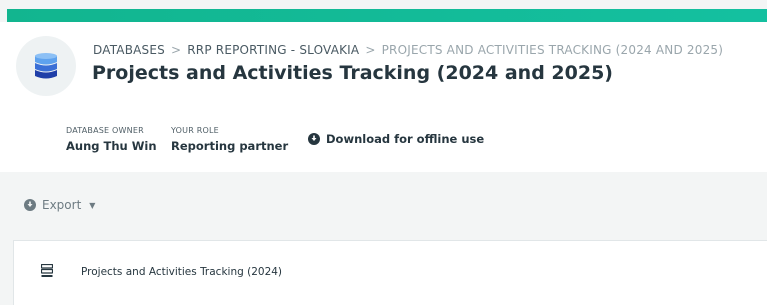 The image size is (767, 305). What do you see at coordinates (111, 146) in the screenshot?
I see `database-owner-value: Aung Thu Win` at bounding box center [111, 146].